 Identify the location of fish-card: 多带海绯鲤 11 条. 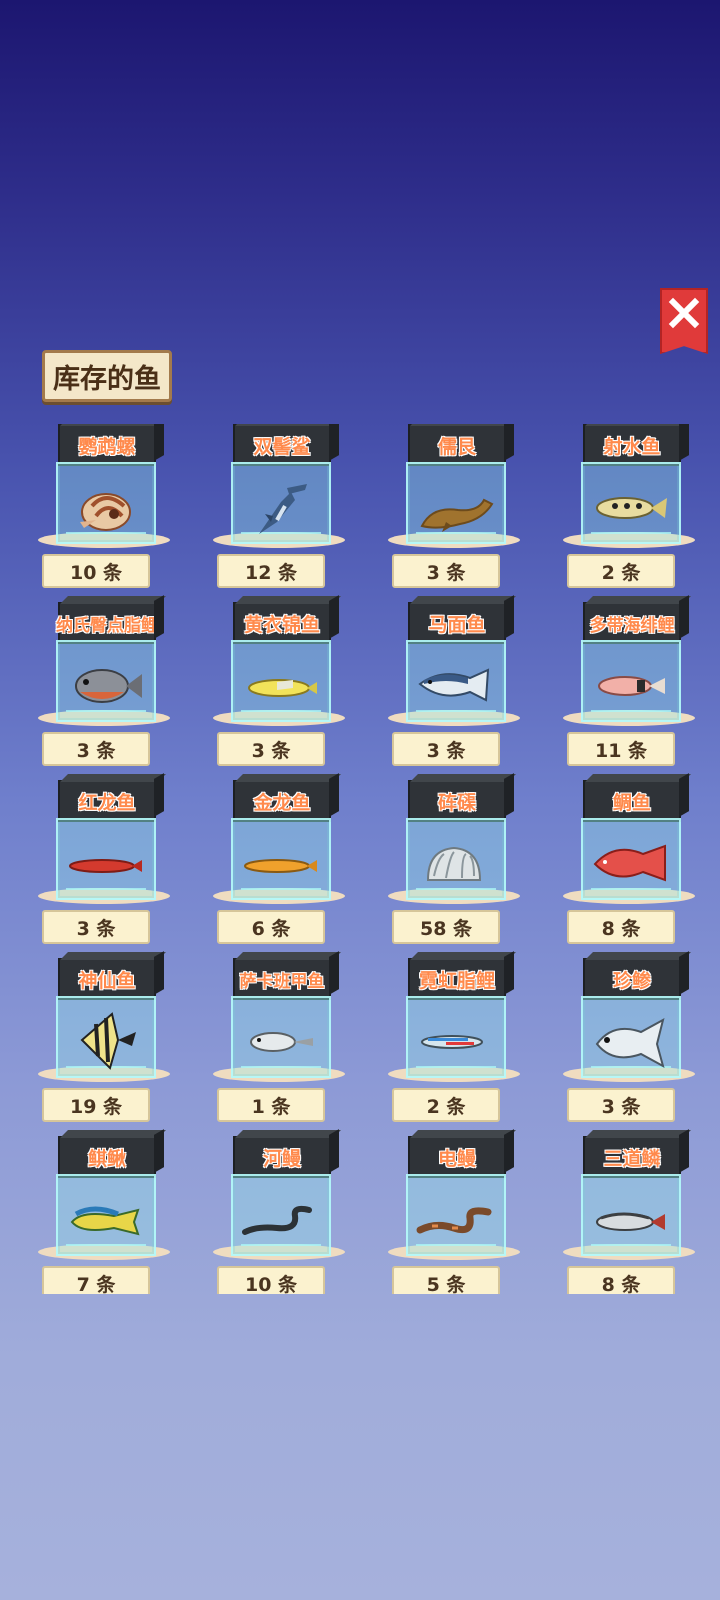
(629, 683).